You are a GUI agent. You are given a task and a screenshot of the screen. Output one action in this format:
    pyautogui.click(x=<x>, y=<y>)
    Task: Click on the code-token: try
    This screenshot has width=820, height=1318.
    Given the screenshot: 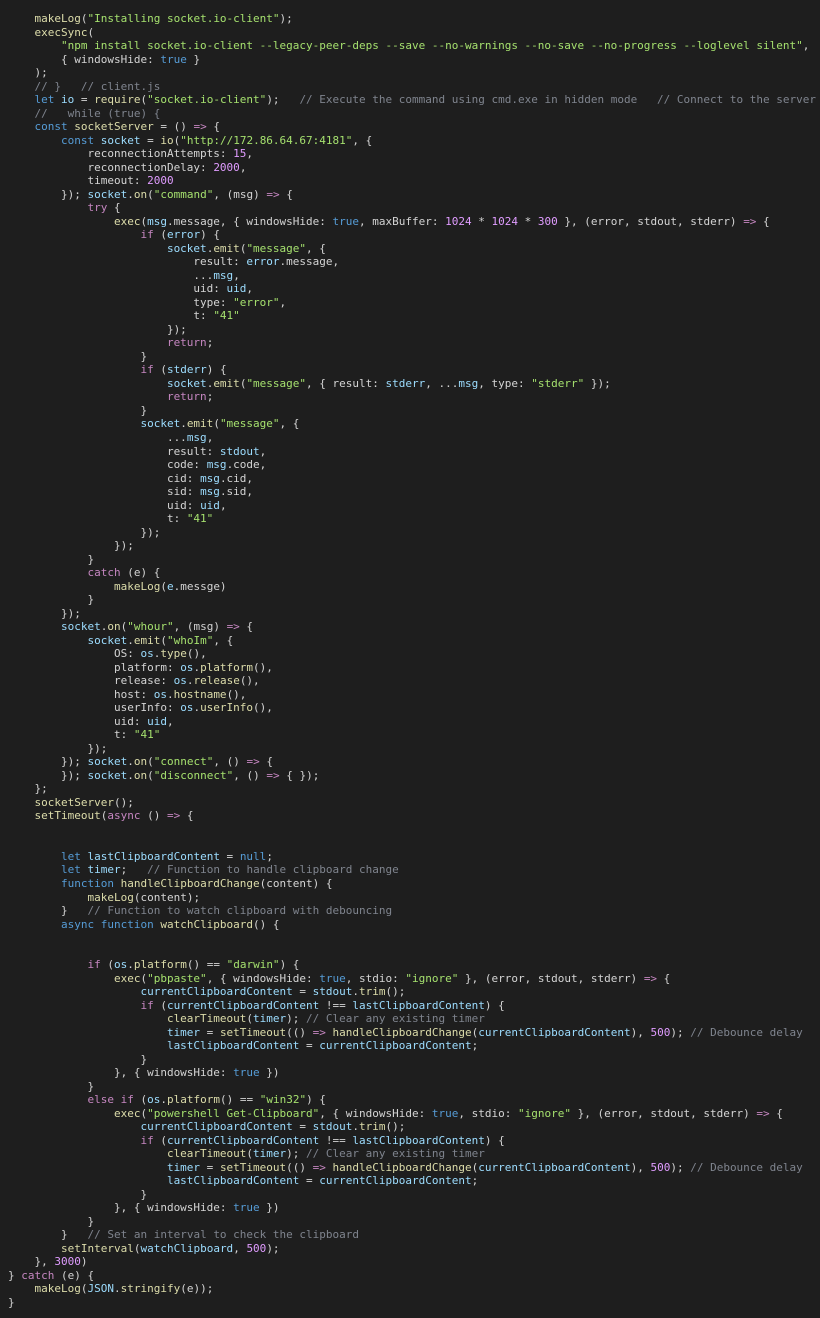 What is the action you would take?
    pyautogui.click(x=58, y=208)
    